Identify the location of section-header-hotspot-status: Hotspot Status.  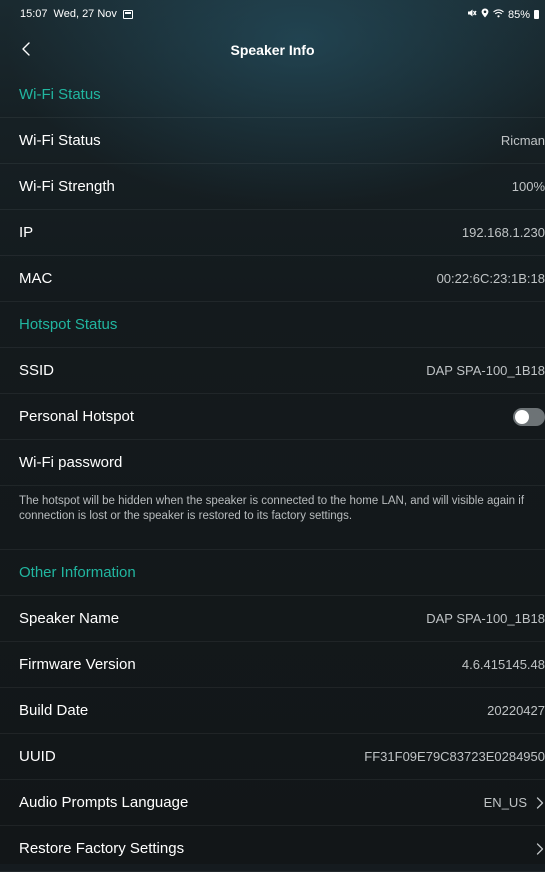
(272, 325).